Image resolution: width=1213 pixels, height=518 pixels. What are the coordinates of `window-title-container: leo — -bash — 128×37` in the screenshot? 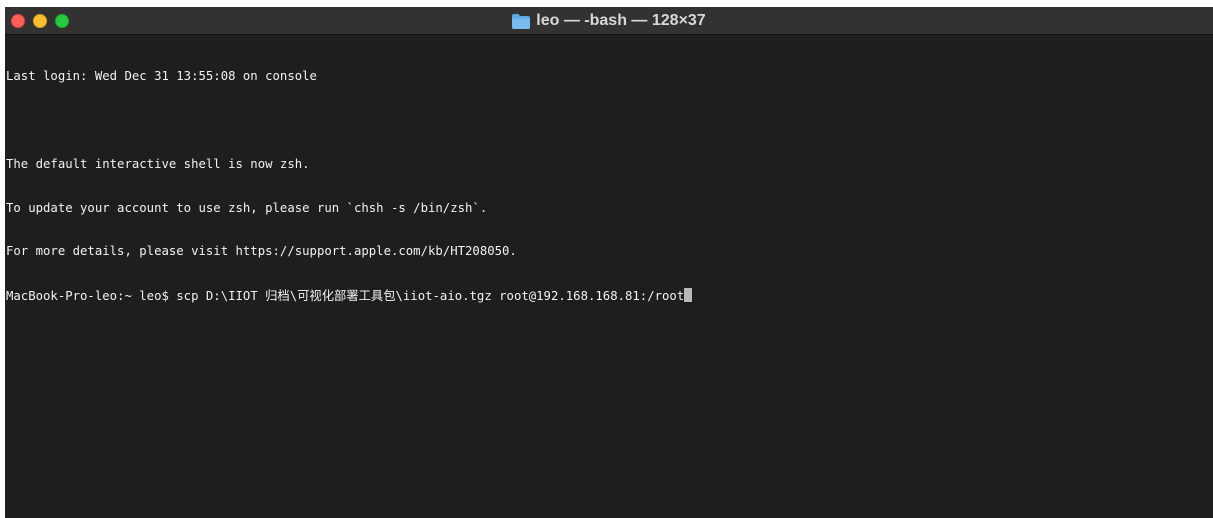 It's located at (609, 21).